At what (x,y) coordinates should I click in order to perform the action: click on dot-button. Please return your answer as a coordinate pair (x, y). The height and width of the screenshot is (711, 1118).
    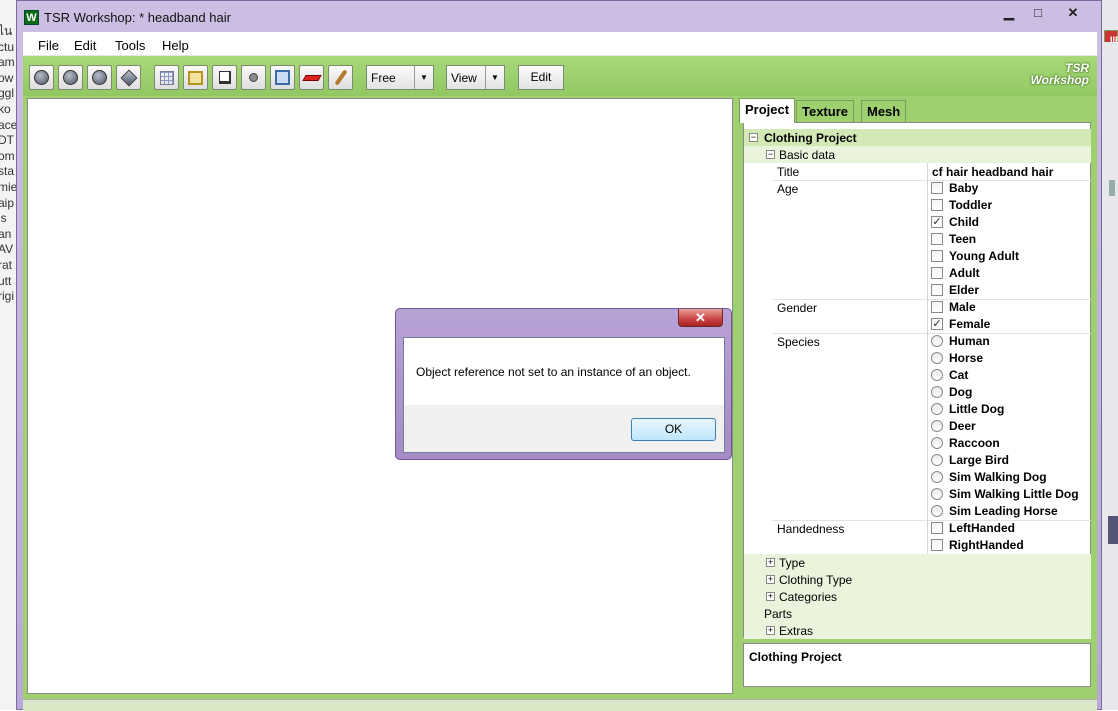
    Looking at the image, I should click on (253, 77).